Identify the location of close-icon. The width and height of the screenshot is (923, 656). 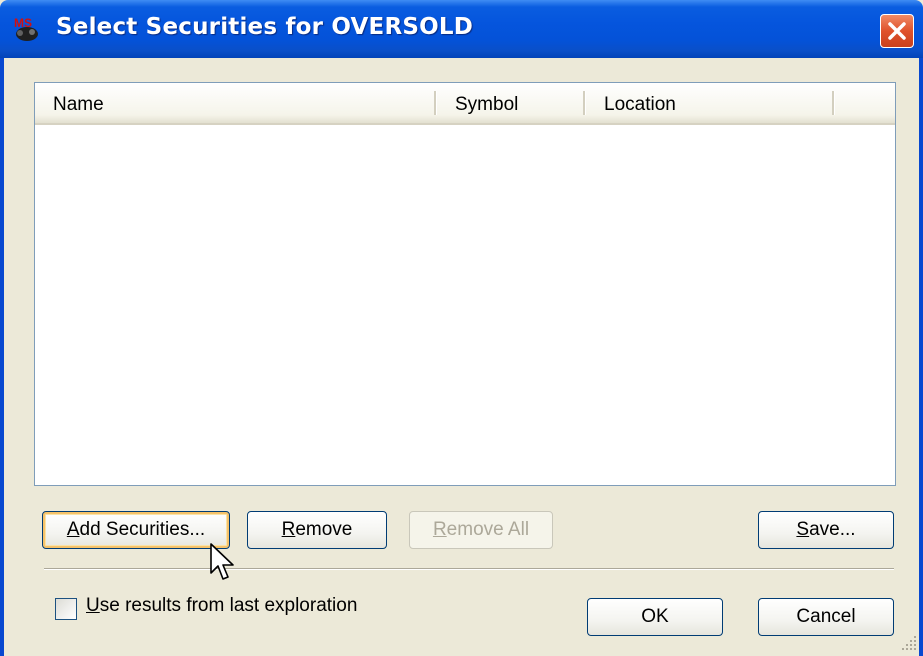
(897, 31).